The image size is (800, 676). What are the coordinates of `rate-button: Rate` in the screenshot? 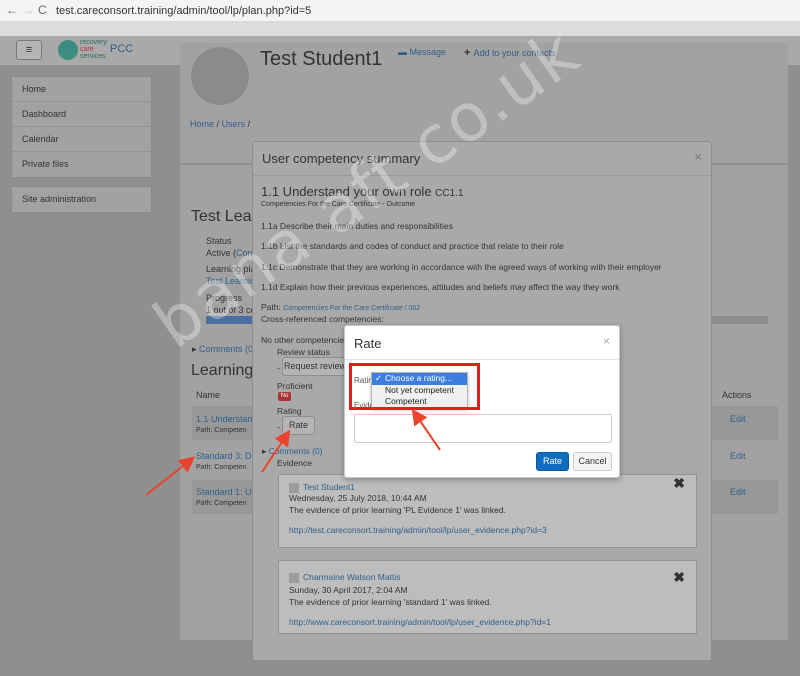 It's located at (298, 425).